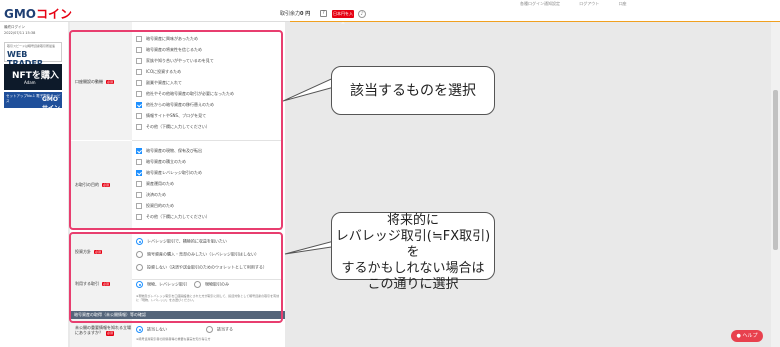 This screenshot has height=347, width=780. Describe the element at coordinates (20, 33) in the screenshot. I see `last-login-date: 2022/07/11 15:38` at that location.